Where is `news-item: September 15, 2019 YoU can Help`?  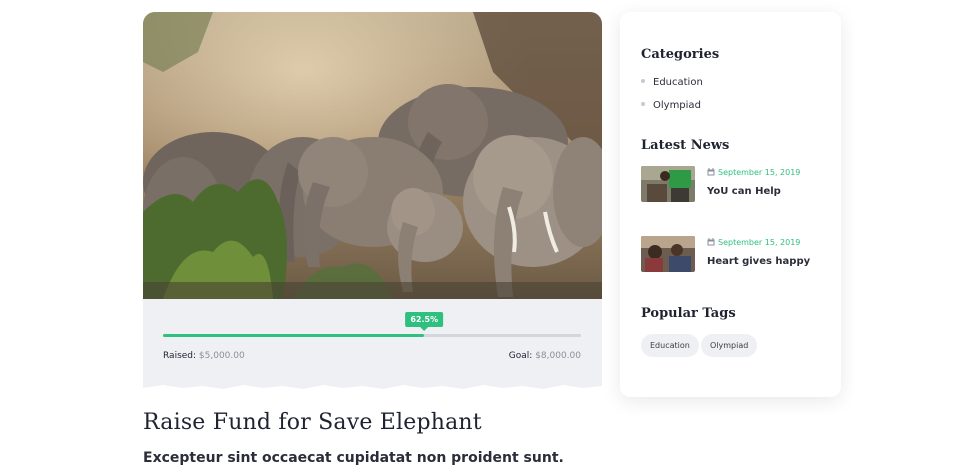
news-item: September 15, 2019 YoU can Help is located at coordinates (736, 186).